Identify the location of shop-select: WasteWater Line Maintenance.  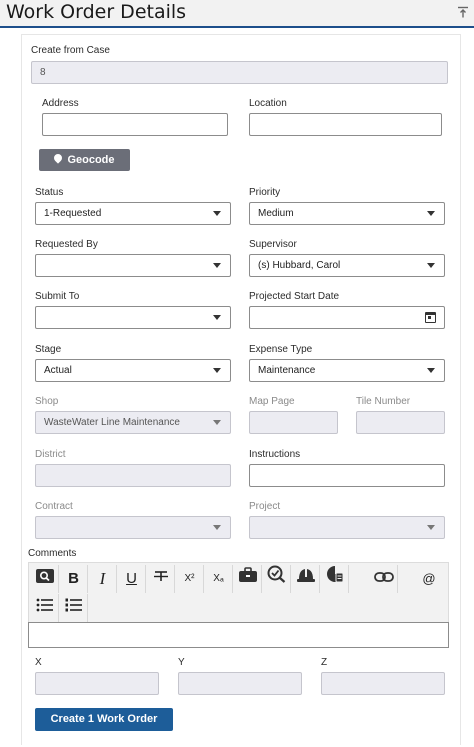
(133, 422).